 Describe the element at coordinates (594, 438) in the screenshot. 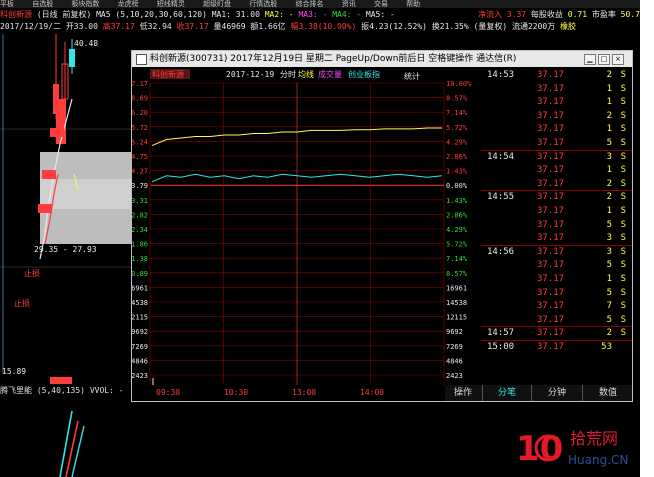

I see `watermark-brand: 拾荒网` at that location.